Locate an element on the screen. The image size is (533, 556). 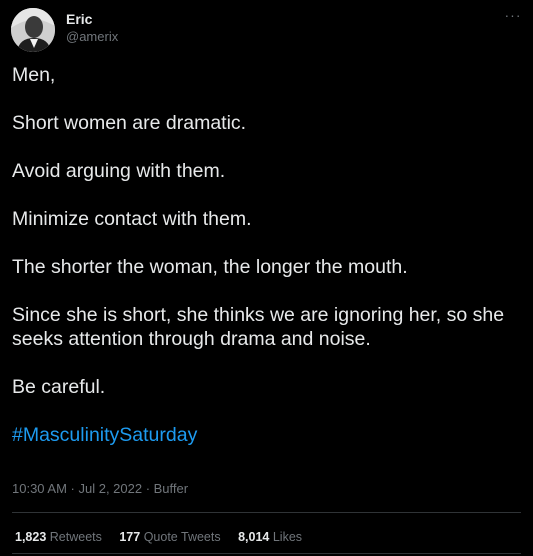
tweet-header: Eric @amerix ··· is located at coordinates (267, 30).